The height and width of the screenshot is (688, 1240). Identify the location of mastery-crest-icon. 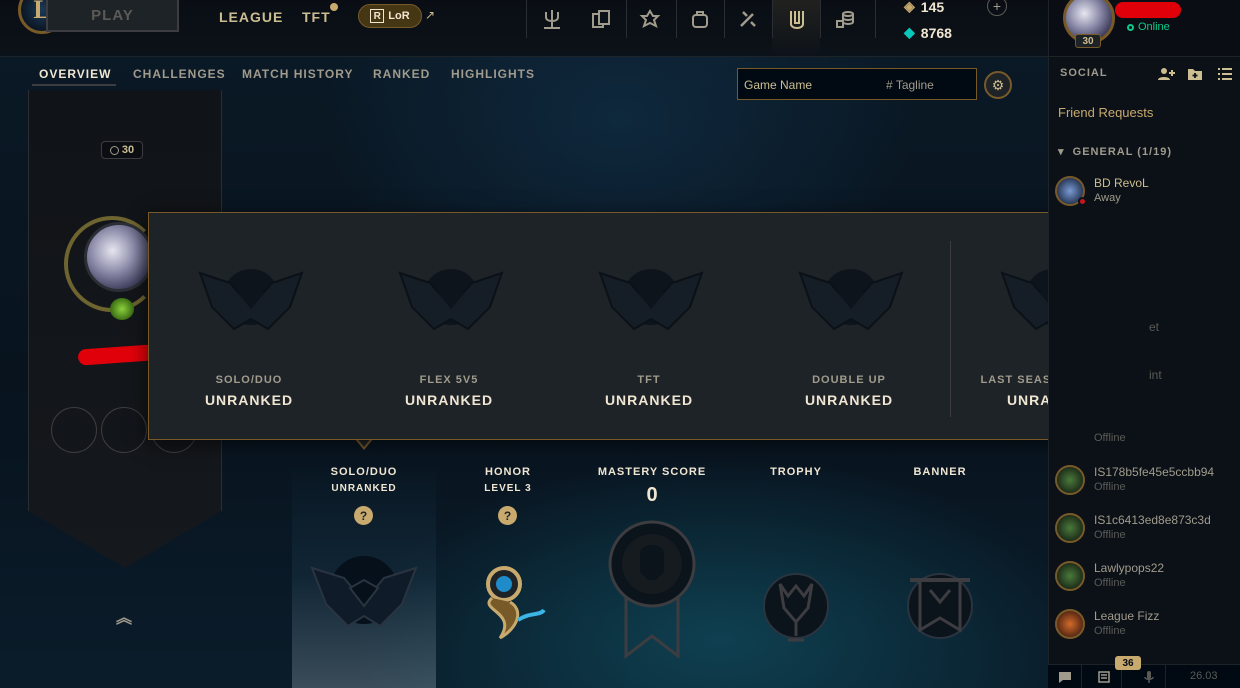
(652, 590).